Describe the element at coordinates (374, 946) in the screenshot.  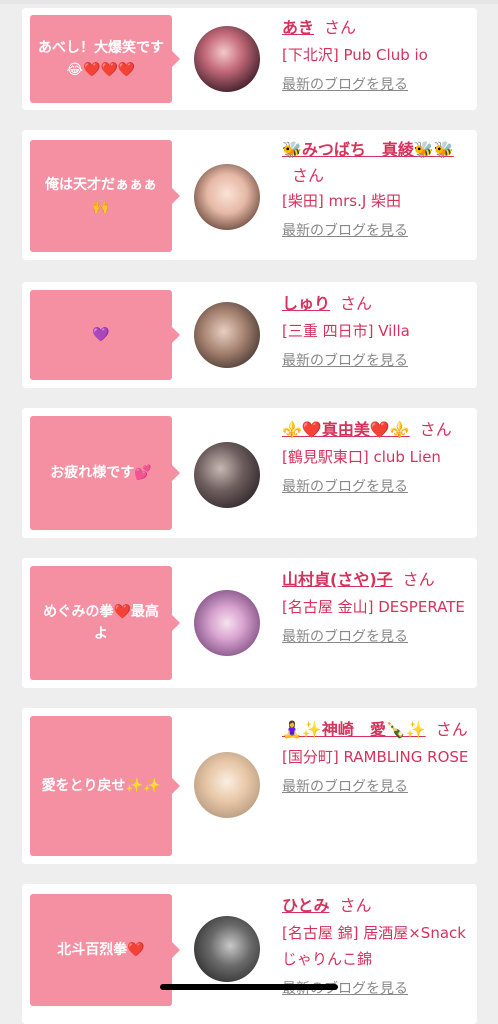
I see `shop-label: [名古屋 錦] 居酒屋×Snack じゃりんこ錦` at that location.